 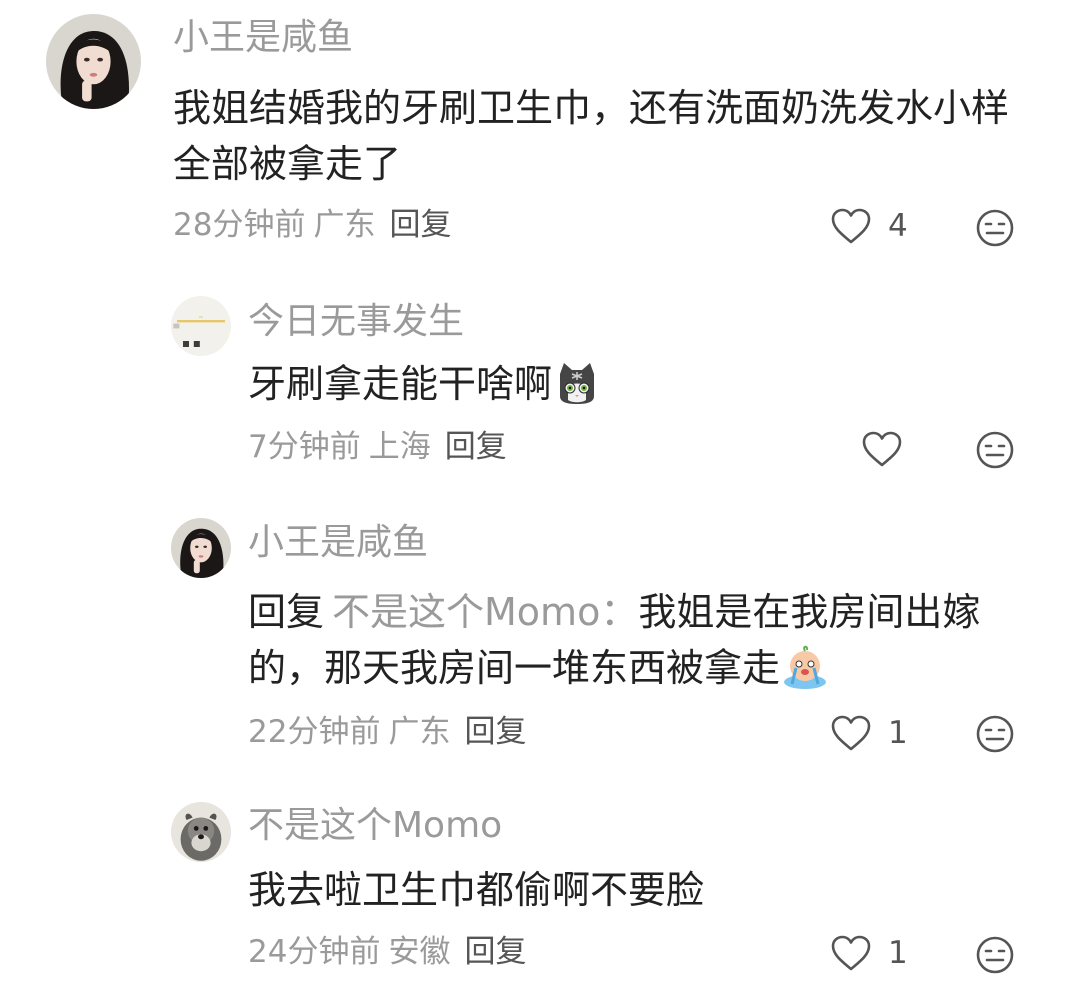 What do you see at coordinates (400, 384) in the screenshot?
I see `reply-text-body: 牙刷拿走能干啥啊` at bounding box center [400, 384].